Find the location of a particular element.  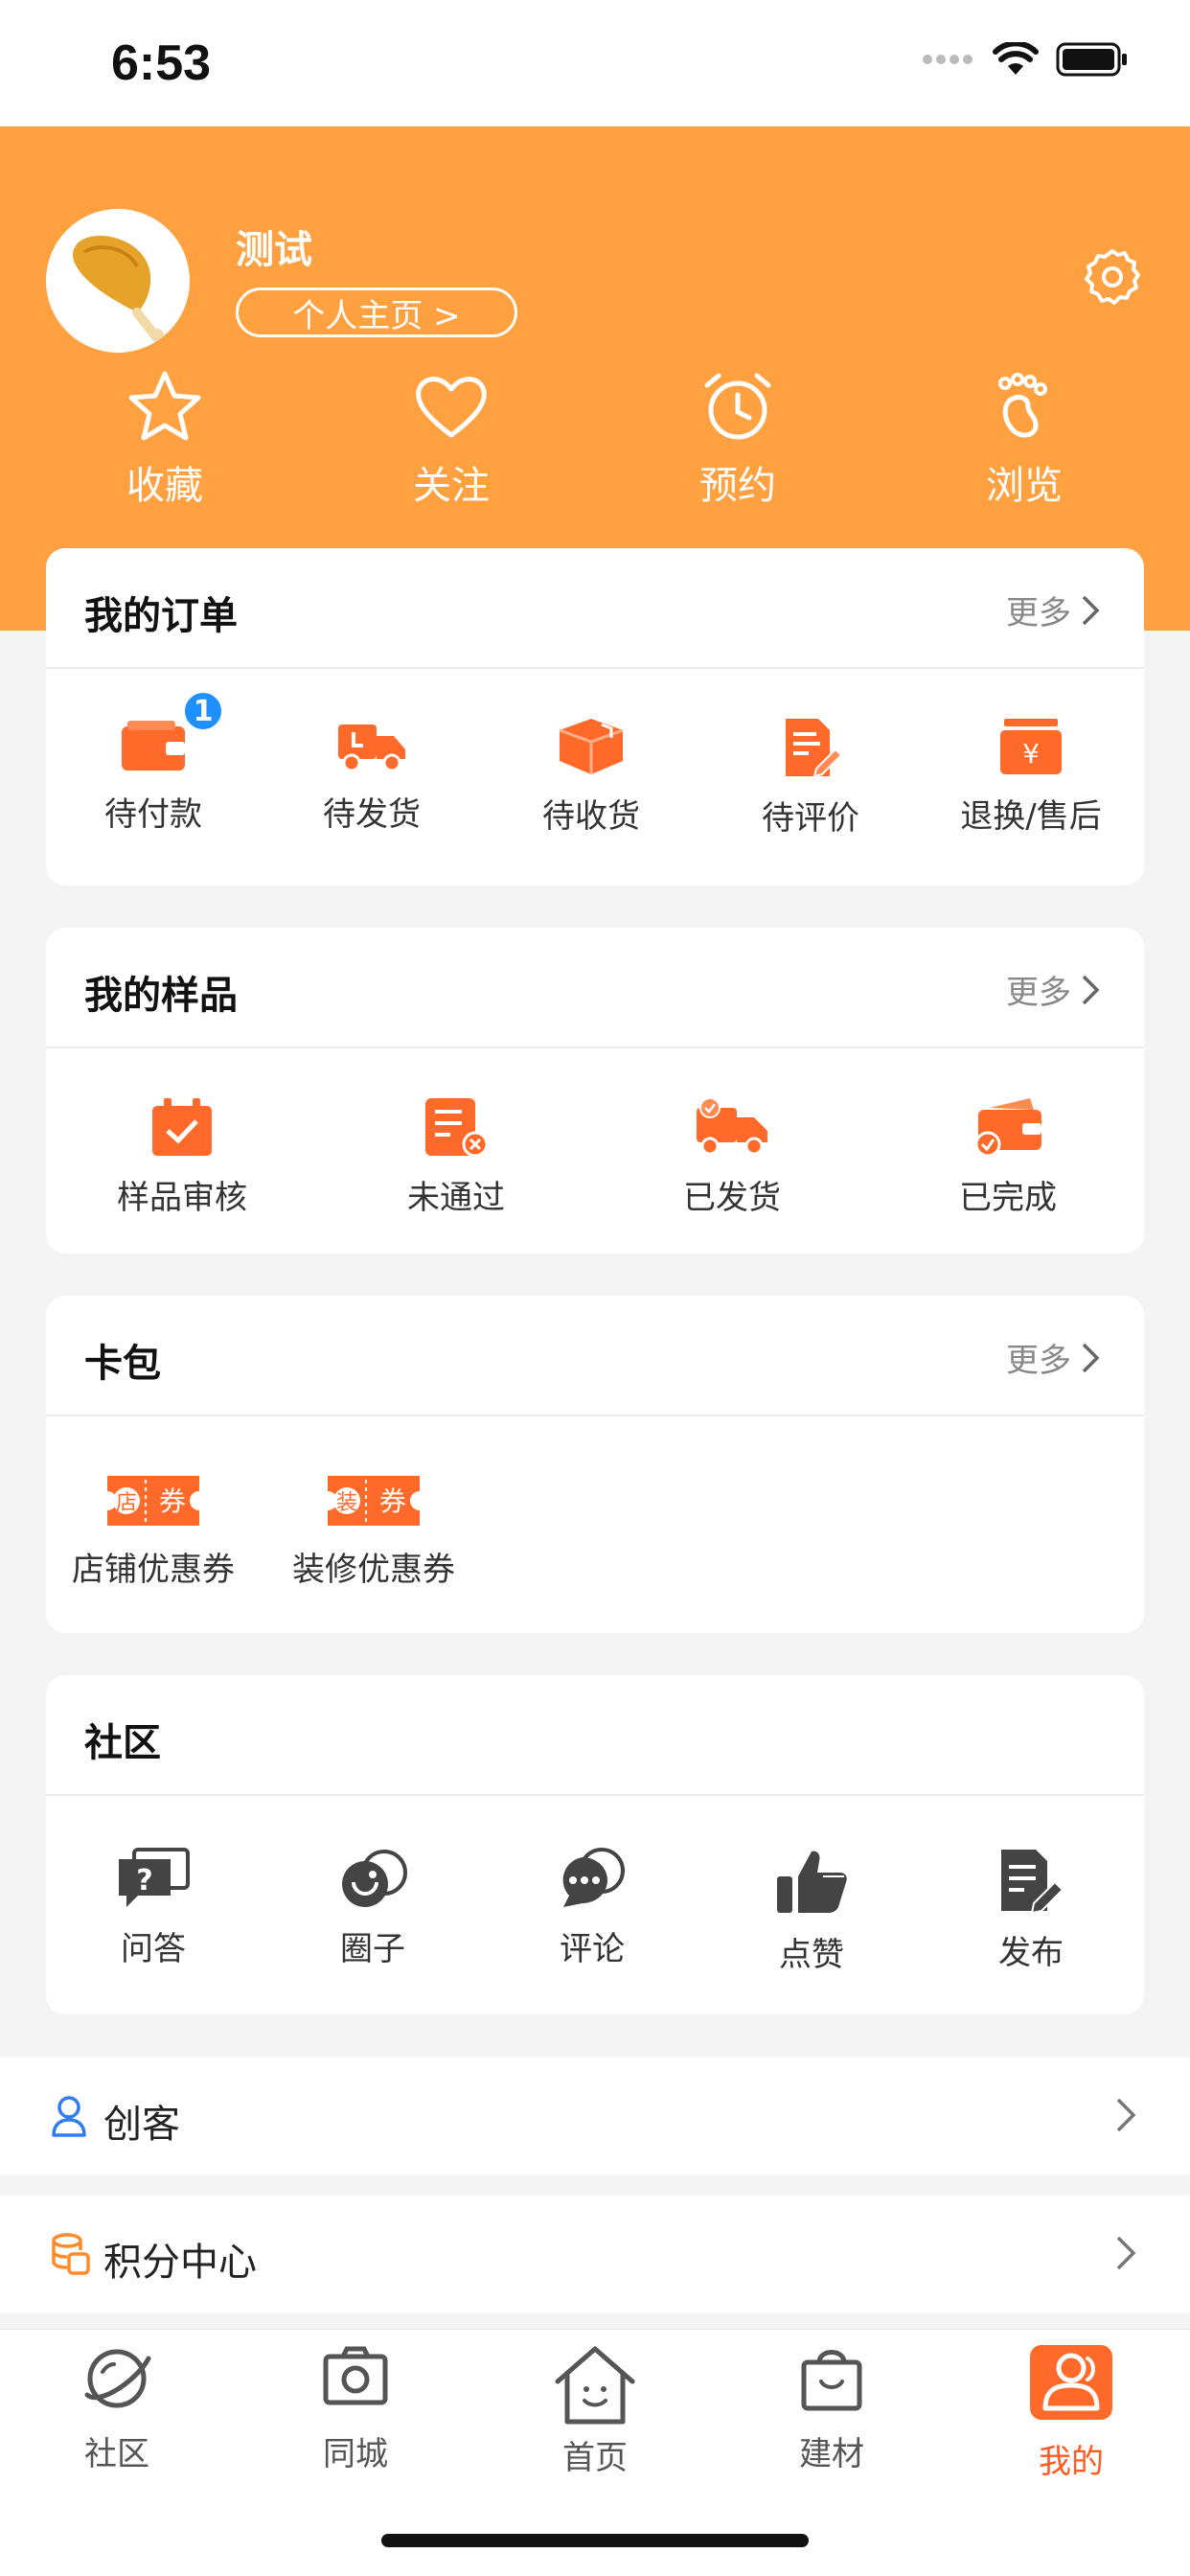

quick-link-appointment: 预约 is located at coordinates (738, 440).